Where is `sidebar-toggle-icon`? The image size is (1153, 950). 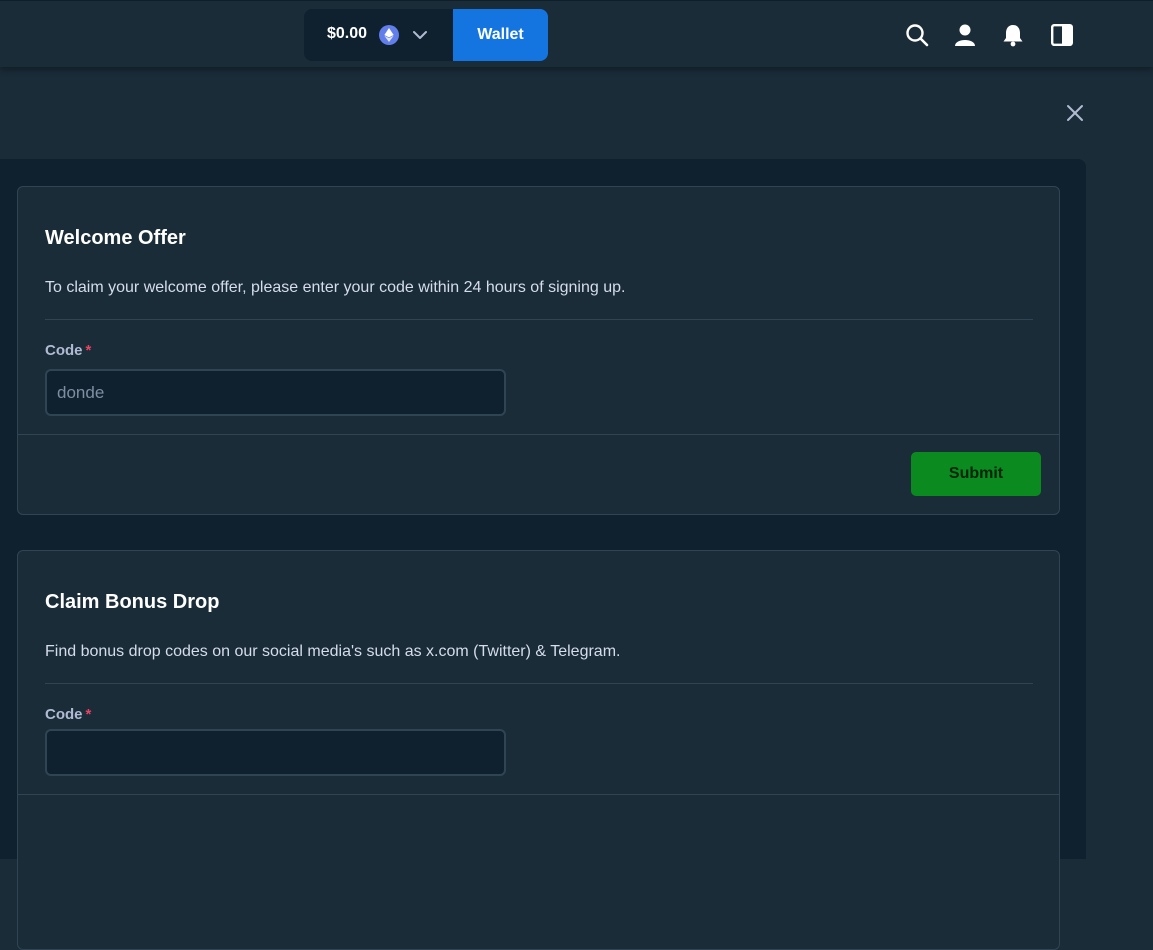
sidebar-toggle-icon is located at coordinates (1062, 35).